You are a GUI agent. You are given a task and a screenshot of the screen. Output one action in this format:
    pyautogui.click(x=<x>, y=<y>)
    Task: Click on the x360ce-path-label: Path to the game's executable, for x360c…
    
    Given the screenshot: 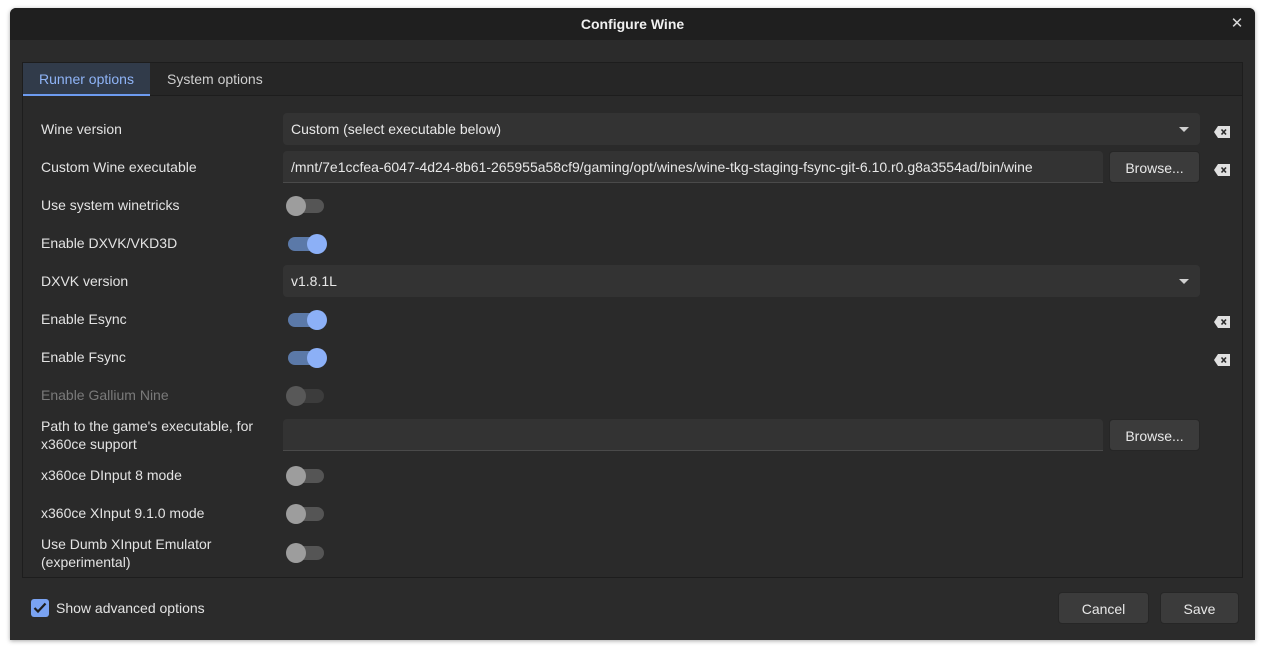 What is the action you would take?
    pyautogui.click(x=147, y=435)
    